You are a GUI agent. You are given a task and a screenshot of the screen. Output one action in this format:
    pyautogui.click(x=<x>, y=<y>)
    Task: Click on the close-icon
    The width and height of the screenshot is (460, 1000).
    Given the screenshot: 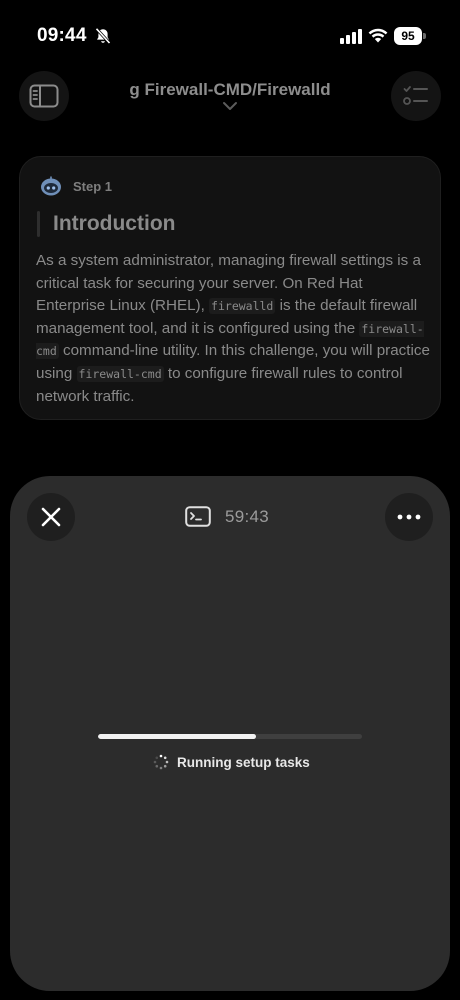 What is the action you would take?
    pyautogui.click(x=51, y=517)
    